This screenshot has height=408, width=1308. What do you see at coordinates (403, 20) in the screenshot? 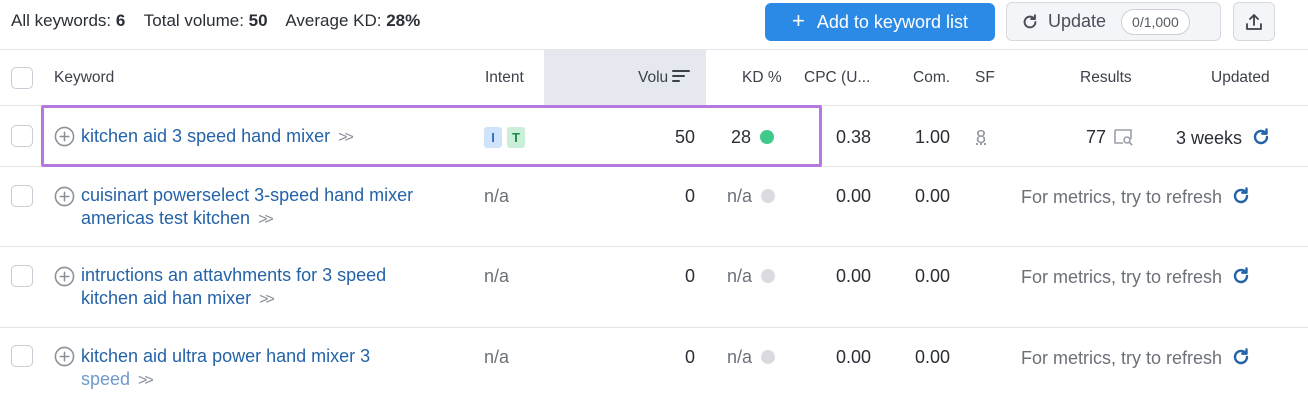
I see `average-kd-value: 28%` at bounding box center [403, 20].